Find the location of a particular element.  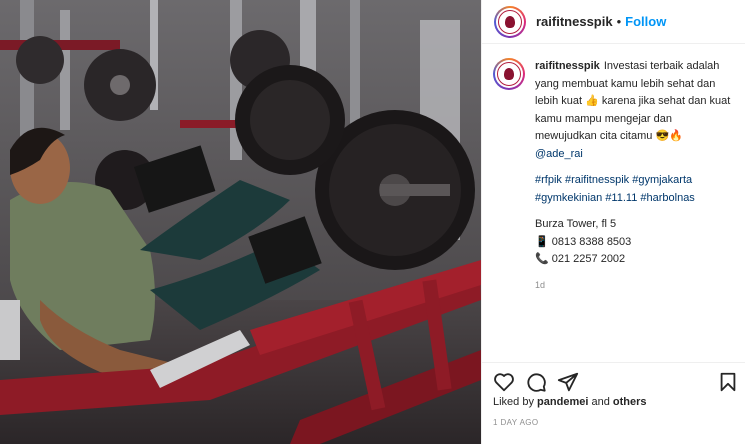

landline-phone-row: 📞 021 2257 2002 is located at coordinates (634, 260).